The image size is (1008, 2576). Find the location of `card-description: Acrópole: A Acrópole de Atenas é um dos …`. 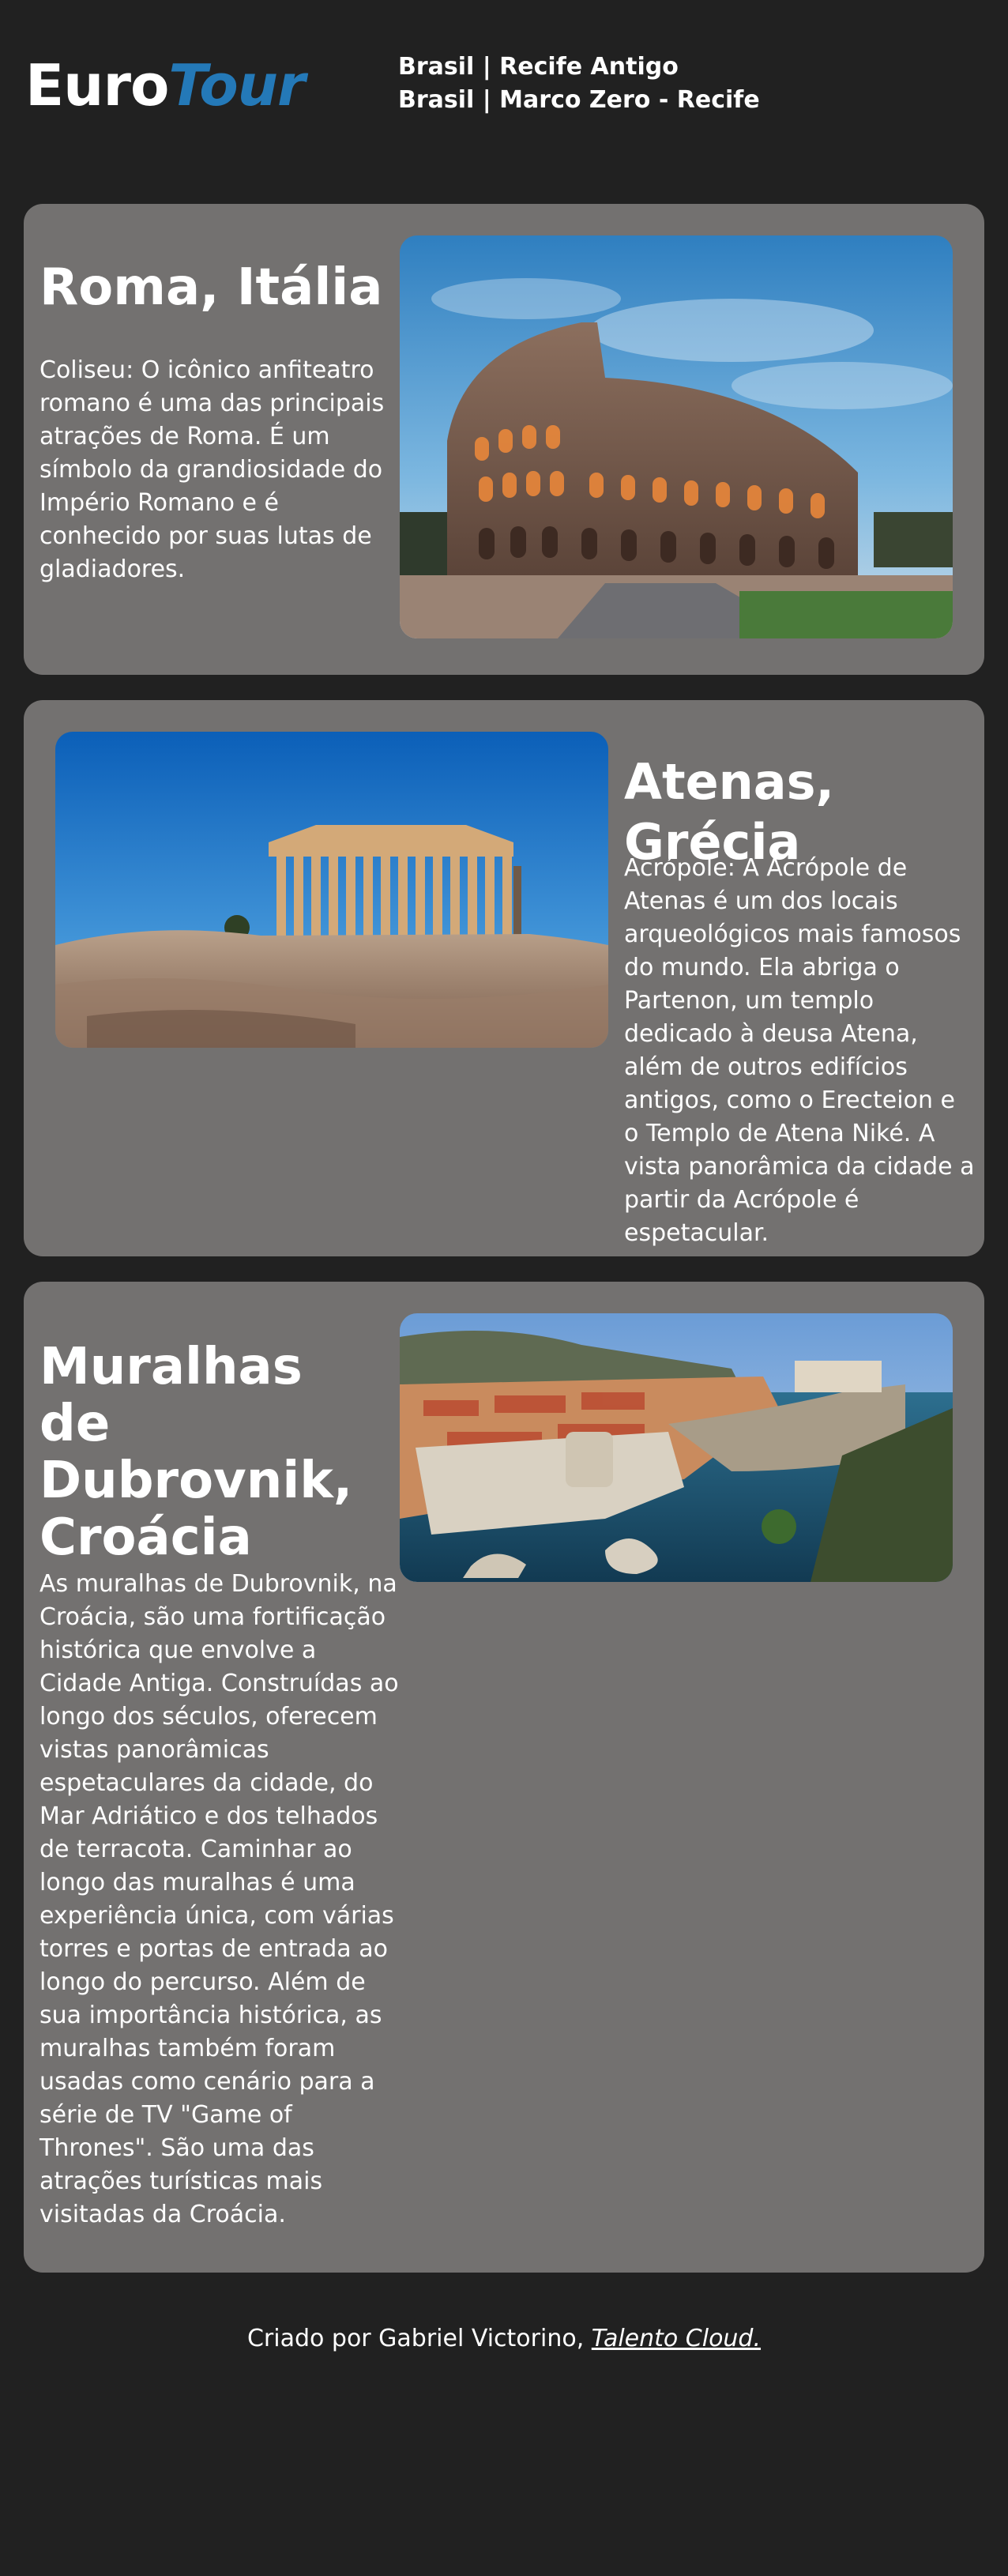

card-description: Acrópole: A Acrópole de Atenas é um dos … is located at coordinates (799, 1050).